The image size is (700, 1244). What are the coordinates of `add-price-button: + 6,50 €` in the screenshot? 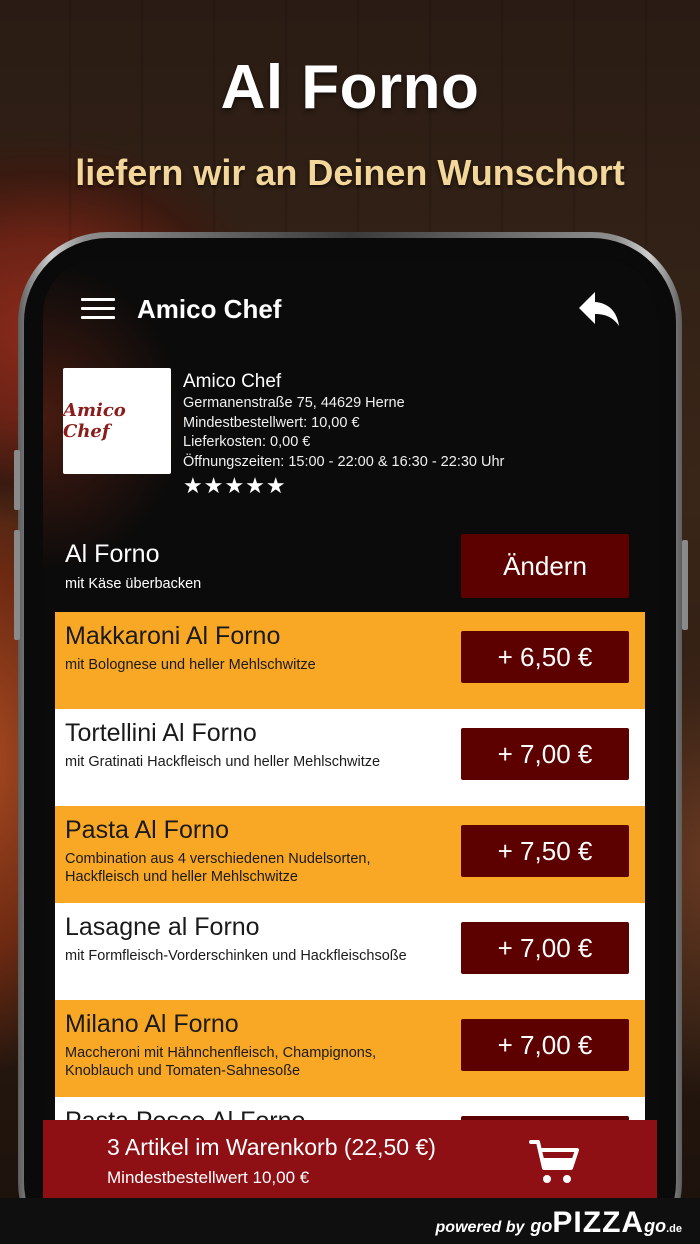 It's located at (545, 657).